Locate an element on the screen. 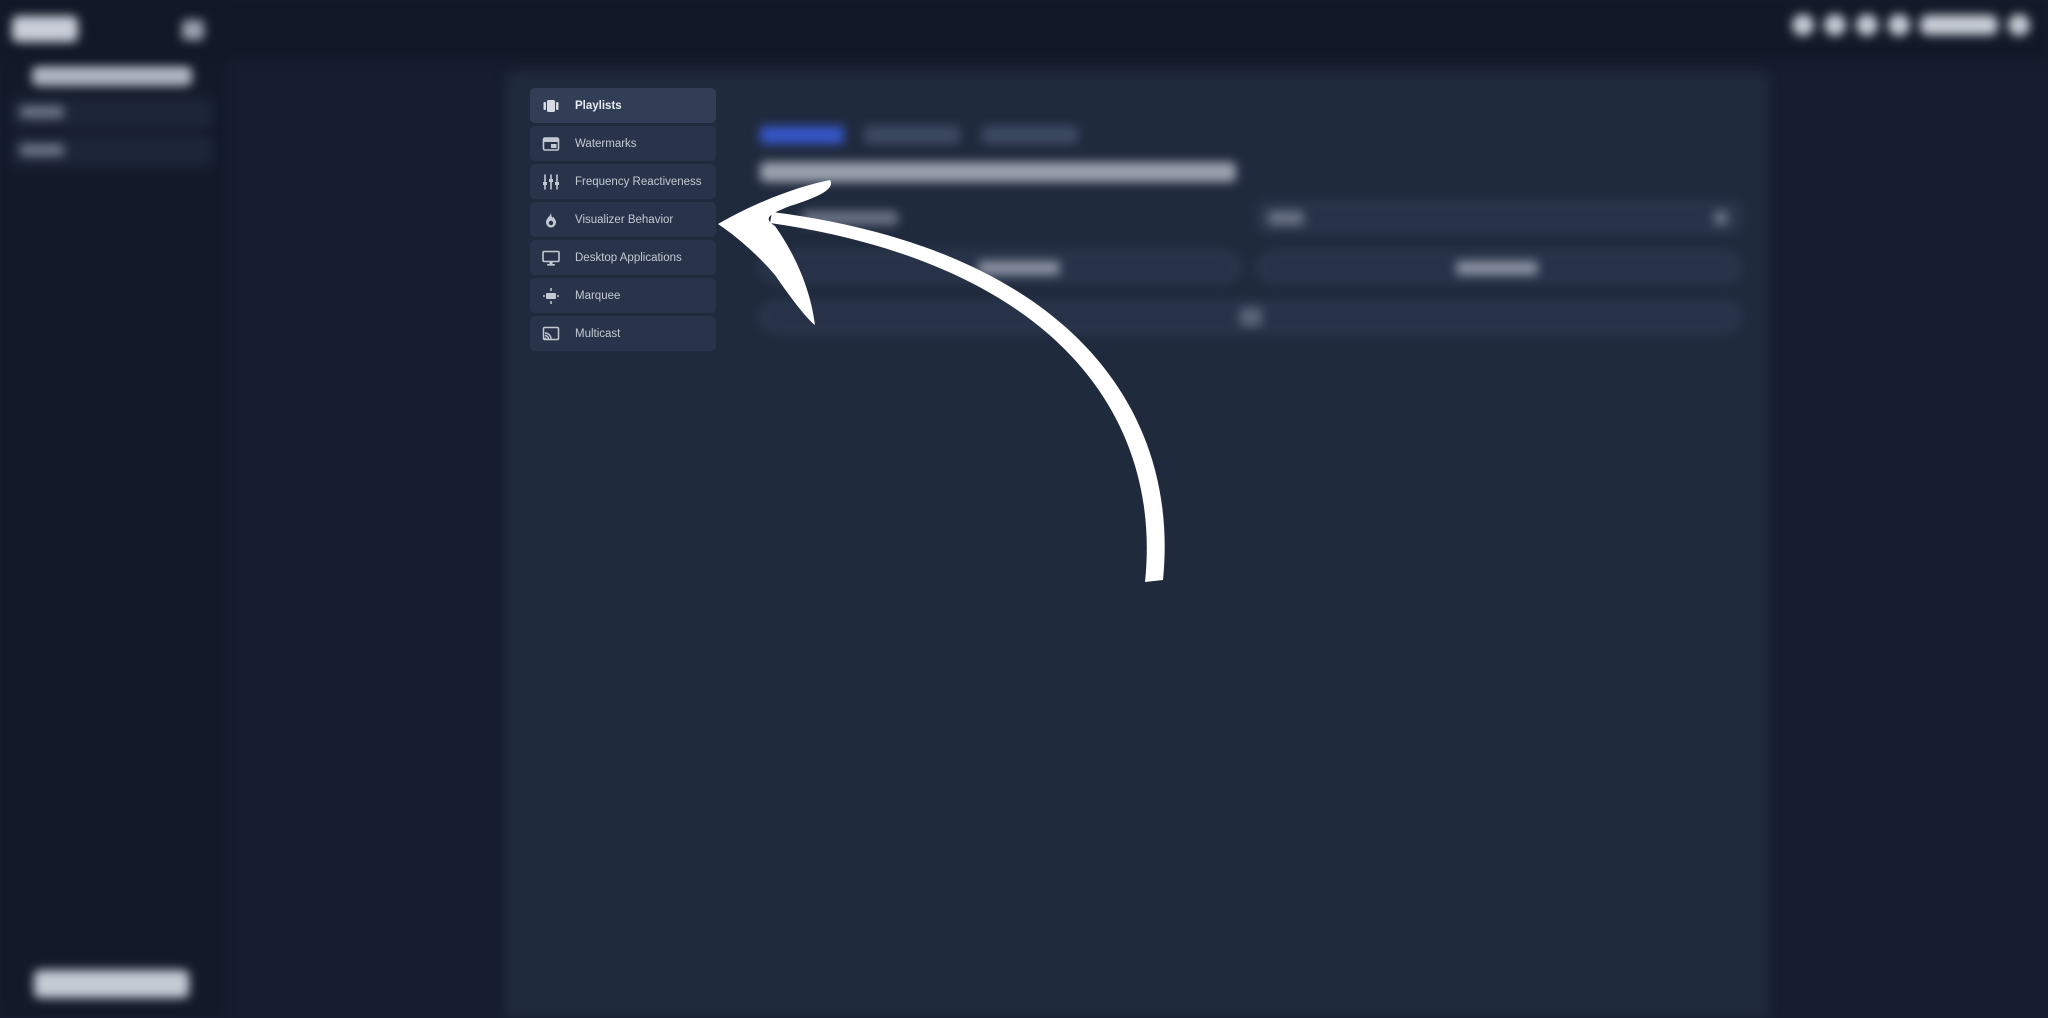  menu-item-desktop-applications: Desktop Applications is located at coordinates (623, 257).